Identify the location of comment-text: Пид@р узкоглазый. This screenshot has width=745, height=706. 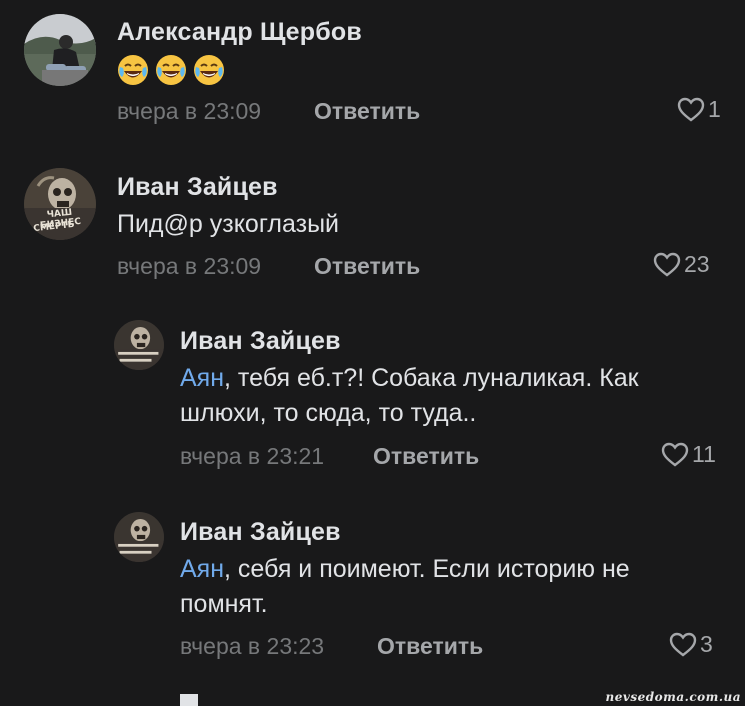
(228, 224).